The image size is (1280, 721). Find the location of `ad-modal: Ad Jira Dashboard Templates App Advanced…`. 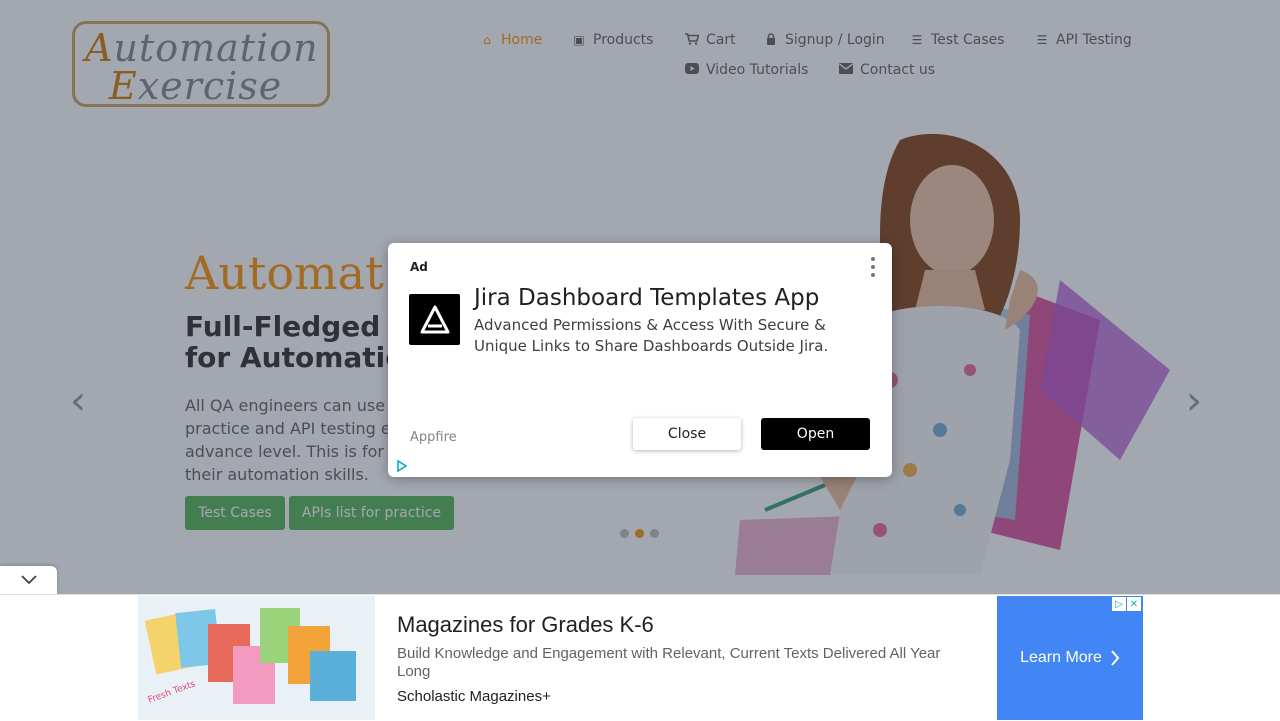

ad-modal: Ad Jira Dashboard Templates App Advanced… is located at coordinates (640, 360).